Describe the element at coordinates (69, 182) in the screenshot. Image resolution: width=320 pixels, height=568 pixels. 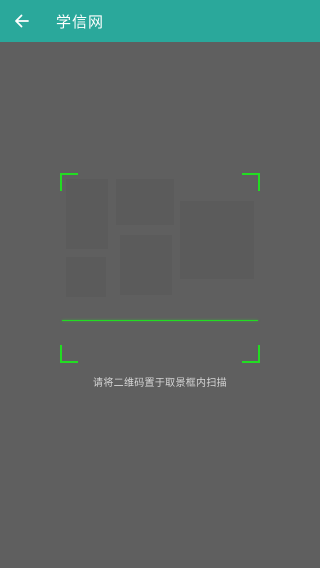
I see `frame-corner-top-left` at that location.